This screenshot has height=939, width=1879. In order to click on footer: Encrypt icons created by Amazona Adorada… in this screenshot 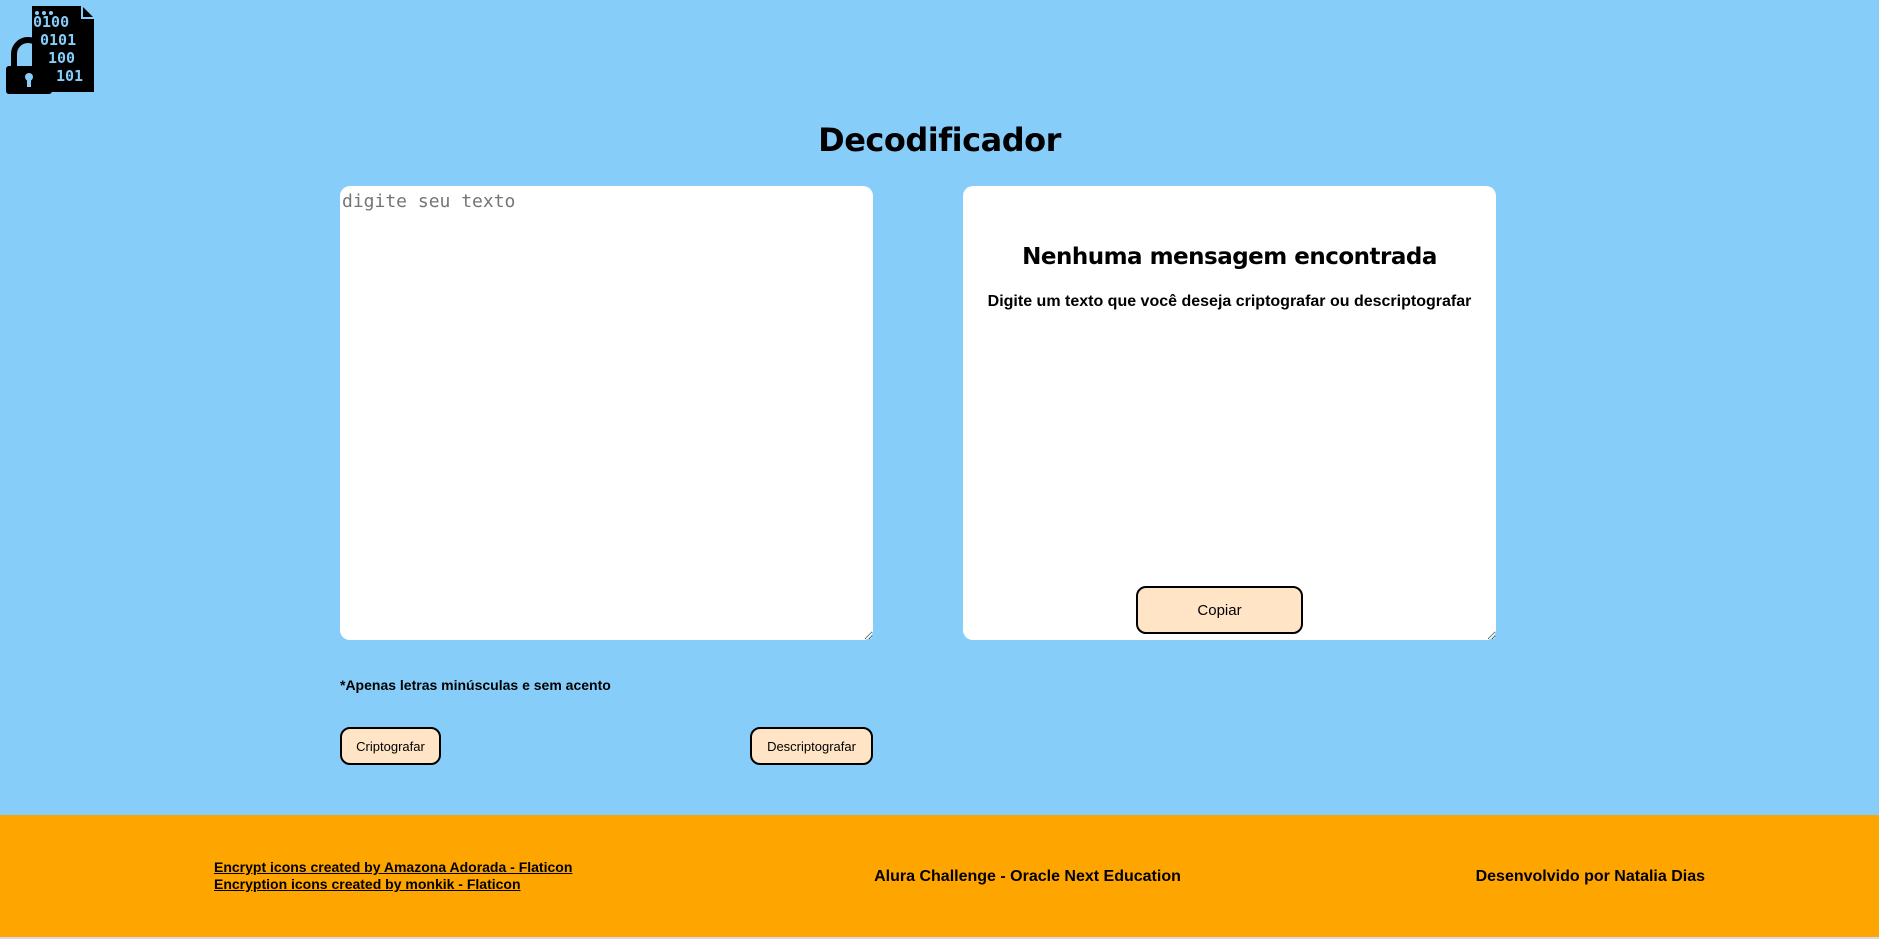, I will do `click(939, 876)`.